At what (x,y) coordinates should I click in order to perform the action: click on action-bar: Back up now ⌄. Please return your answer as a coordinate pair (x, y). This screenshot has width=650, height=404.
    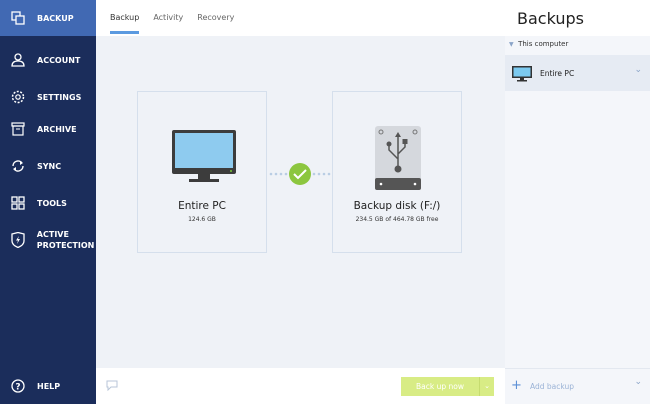
    Looking at the image, I should click on (300, 386).